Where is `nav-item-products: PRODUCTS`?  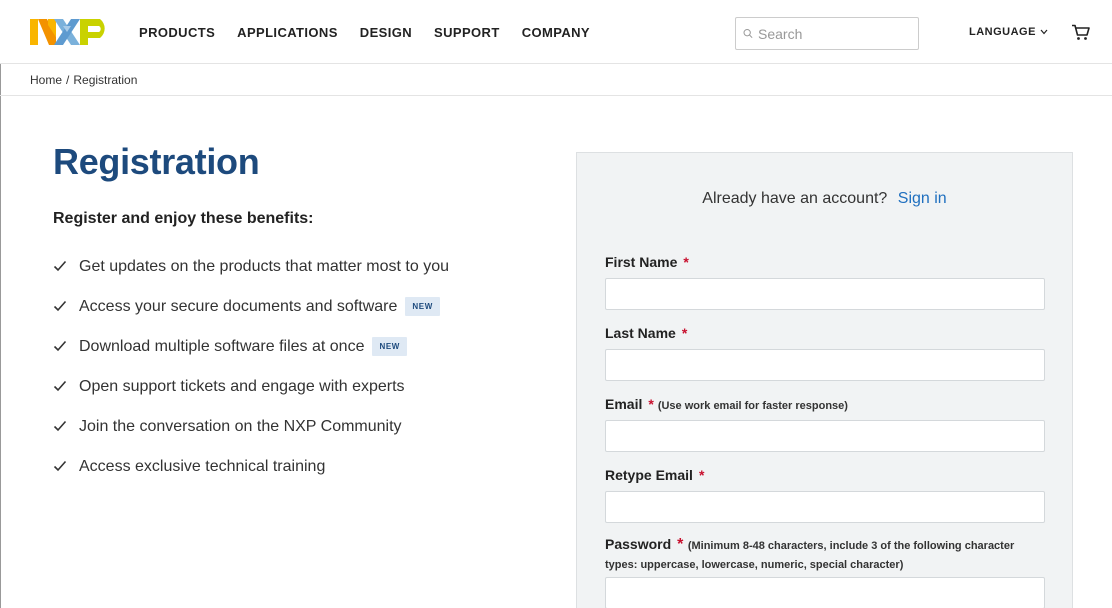
nav-item-products: PRODUCTS is located at coordinates (177, 32).